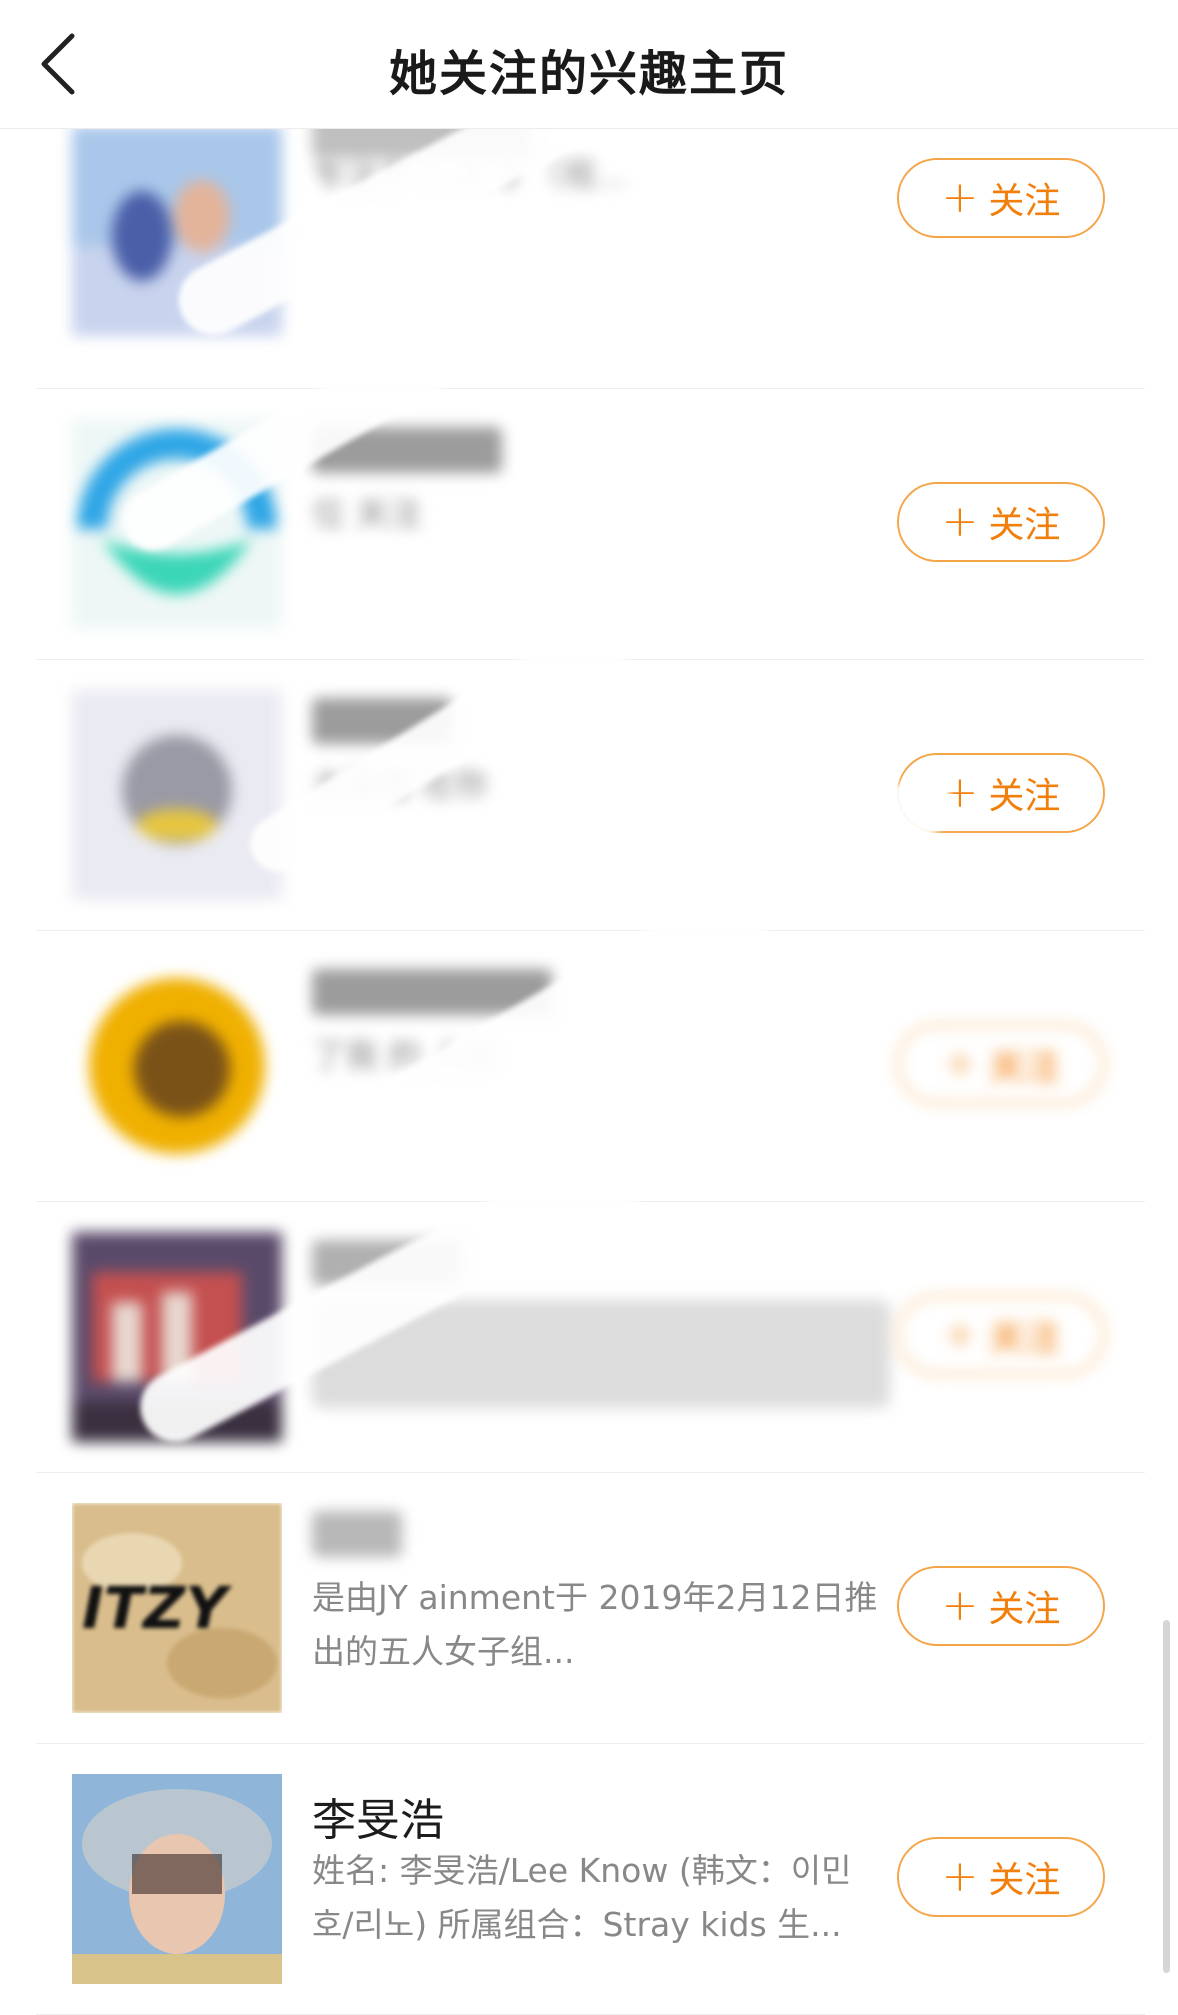 The width and height of the screenshot is (1178, 2015). Describe the element at coordinates (1166, 1796) in the screenshot. I see `scrollbar` at that location.